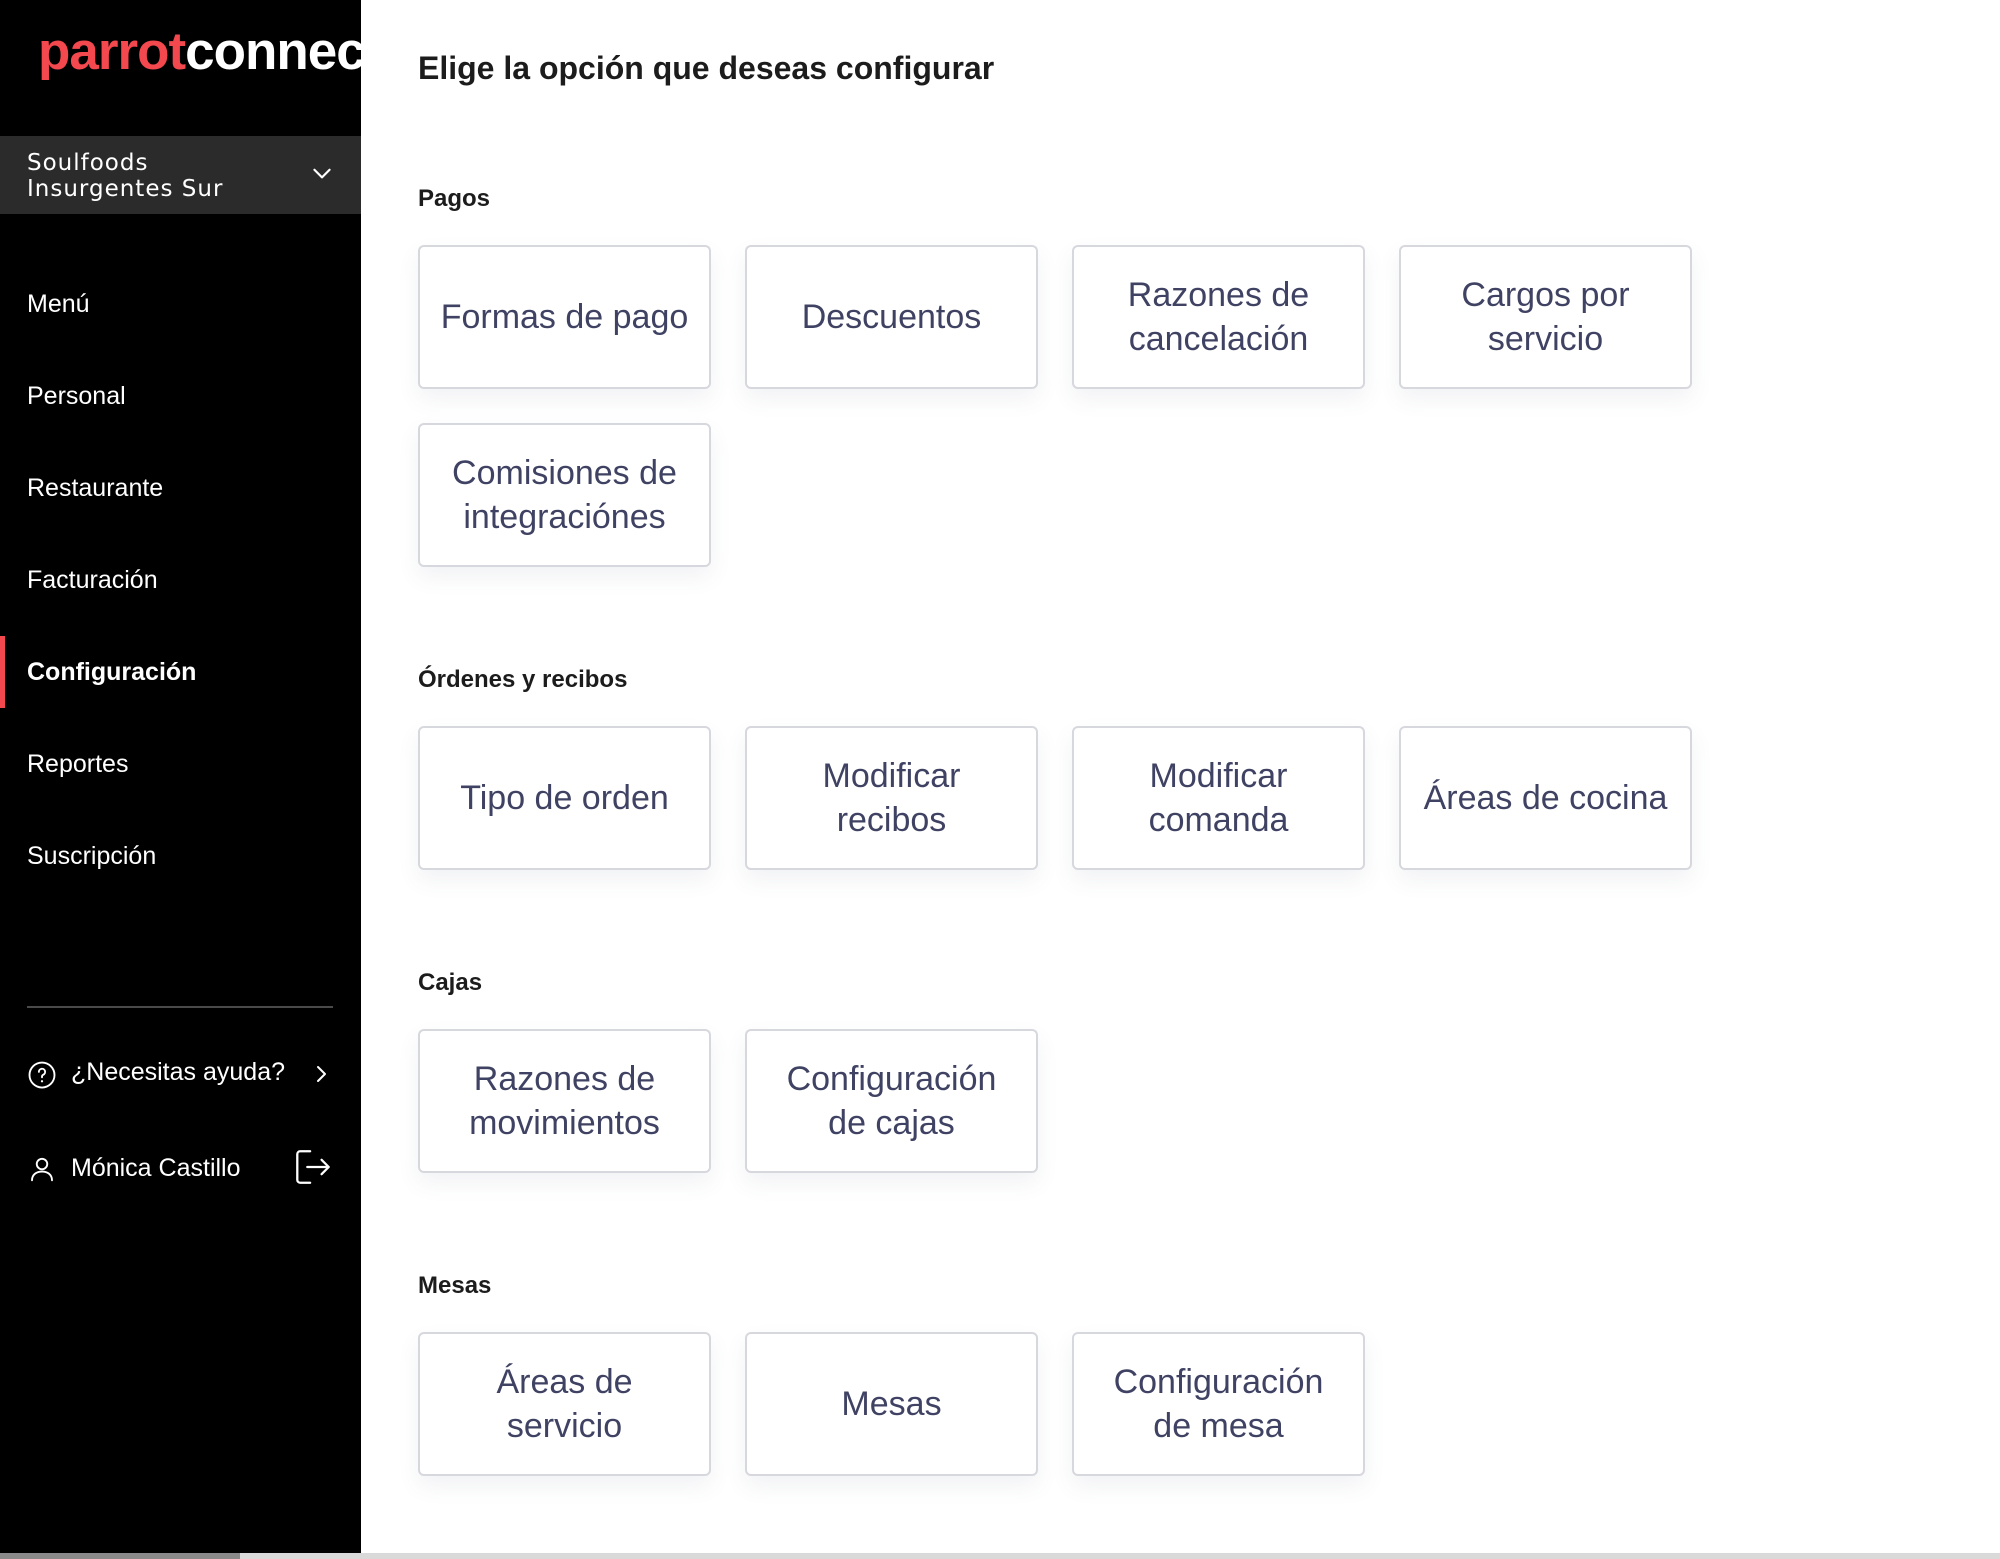 Image resolution: width=2000 pixels, height=1559 pixels. I want to click on parrotconnect-logo: parrotconnect, so click(210, 52).